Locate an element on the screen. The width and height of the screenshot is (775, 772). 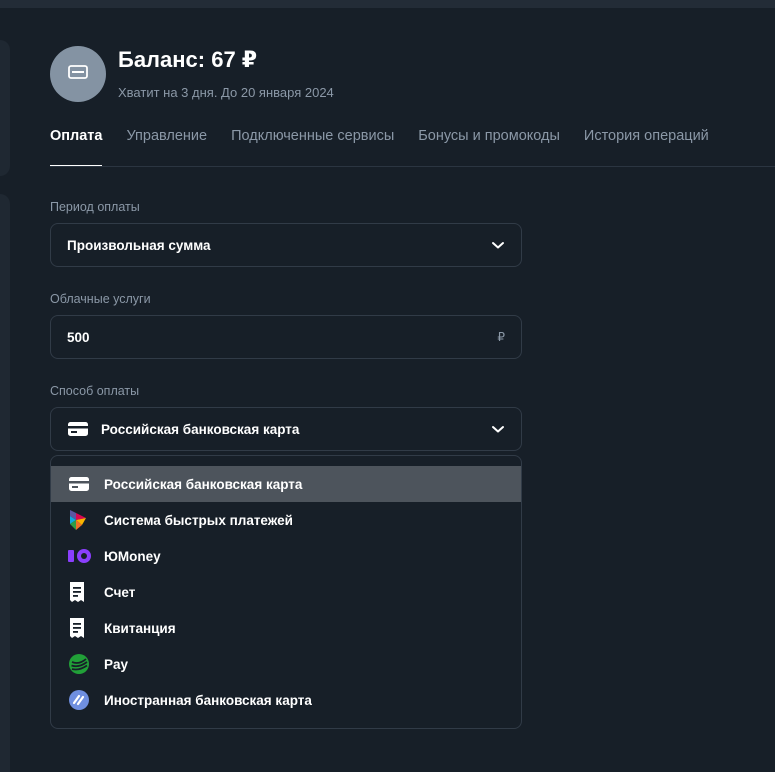
payment-option-foreign-card: Иностранная банковская карта is located at coordinates (286, 700).